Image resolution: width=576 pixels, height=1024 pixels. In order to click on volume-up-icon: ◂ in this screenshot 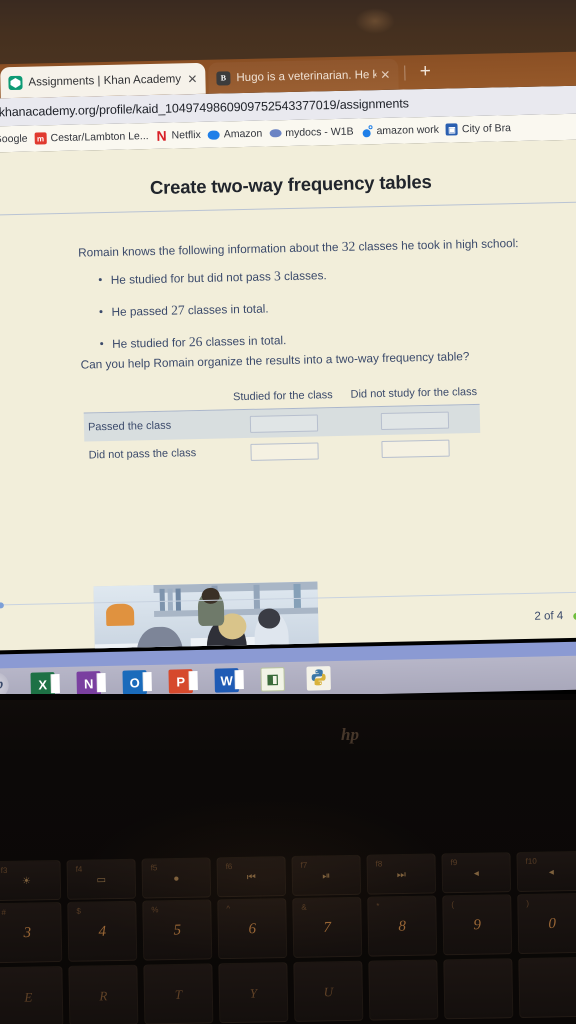, I will do `click(551, 872)`.